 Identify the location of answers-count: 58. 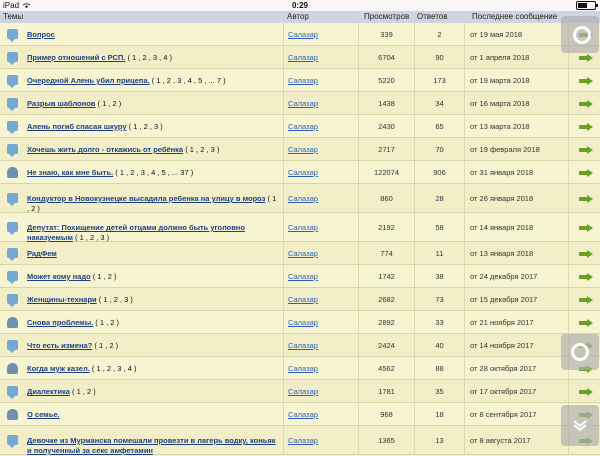
(439, 227).